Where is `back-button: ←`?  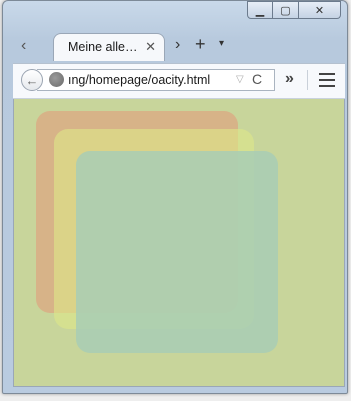
back-button: ← is located at coordinates (32, 80).